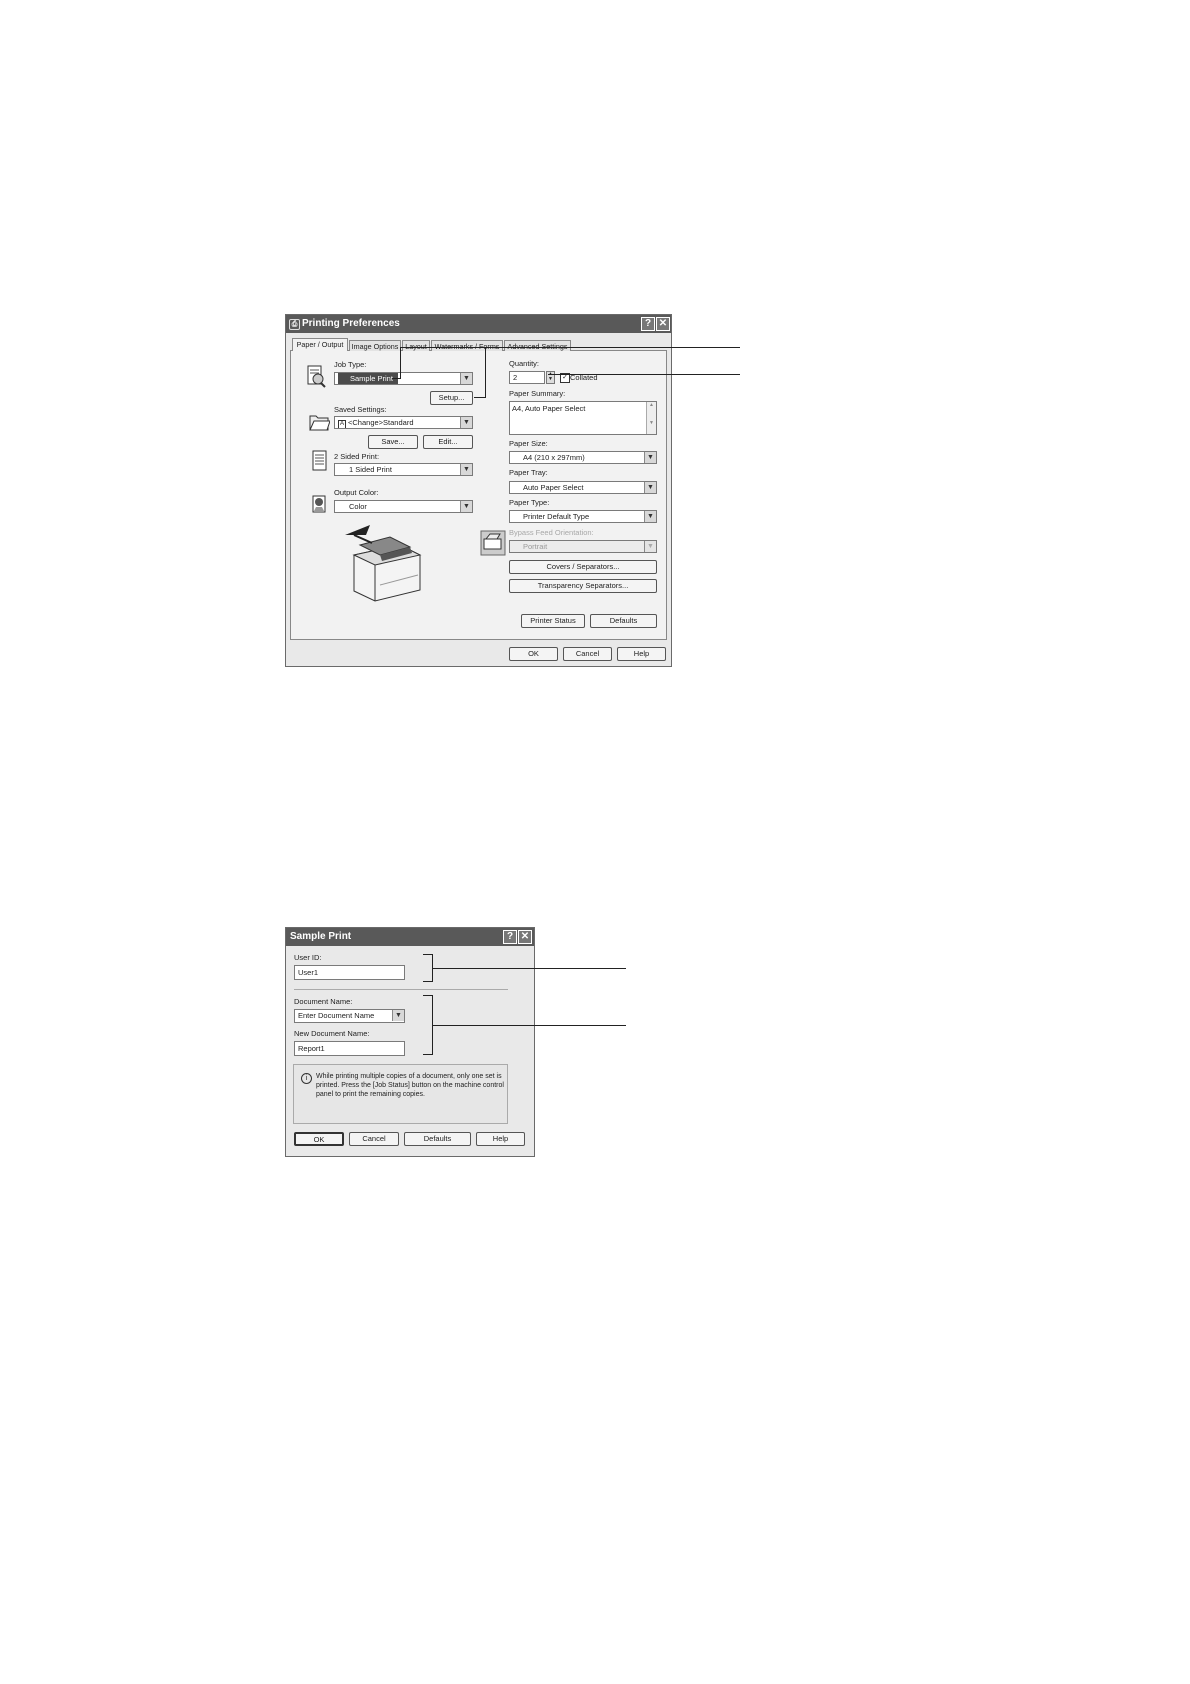 The width and height of the screenshot is (1190, 1684). Describe the element at coordinates (428, 1025) in the screenshot. I see `bracket-document-name` at that location.